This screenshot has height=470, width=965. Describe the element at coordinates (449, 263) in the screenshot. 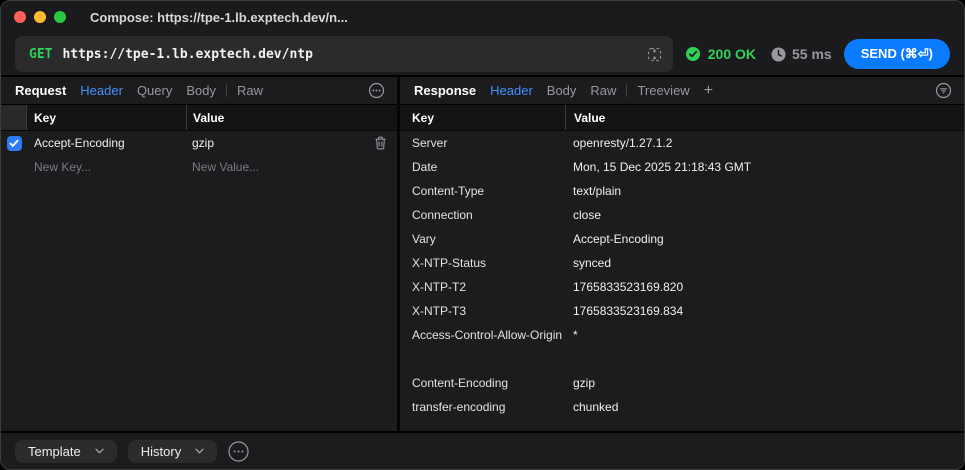

I see `response-header-key: X-NTP-Status` at that location.